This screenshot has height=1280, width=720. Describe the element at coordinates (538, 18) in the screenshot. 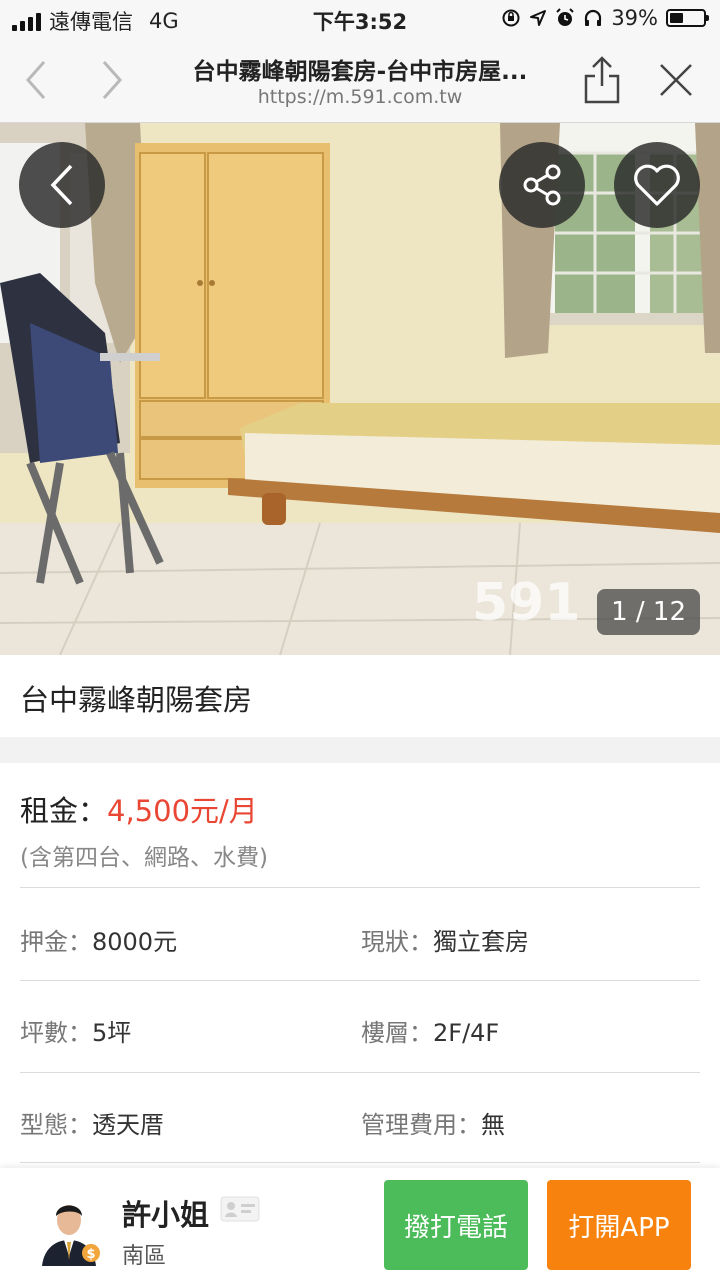

I see `location-icon` at that location.